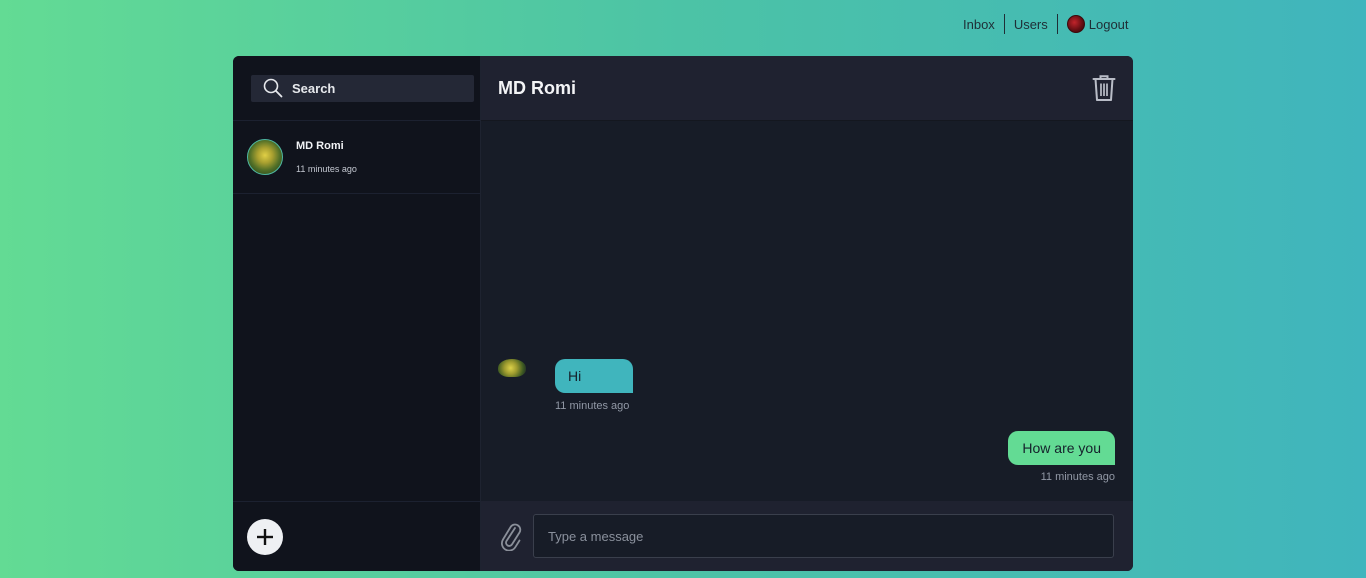 This screenshot has width=1366, height=578. What do you see at coordinates (326, 169) in the screenshot?
I see `conversation-time: 11 minutes ago` at bounding box center [326, 169].